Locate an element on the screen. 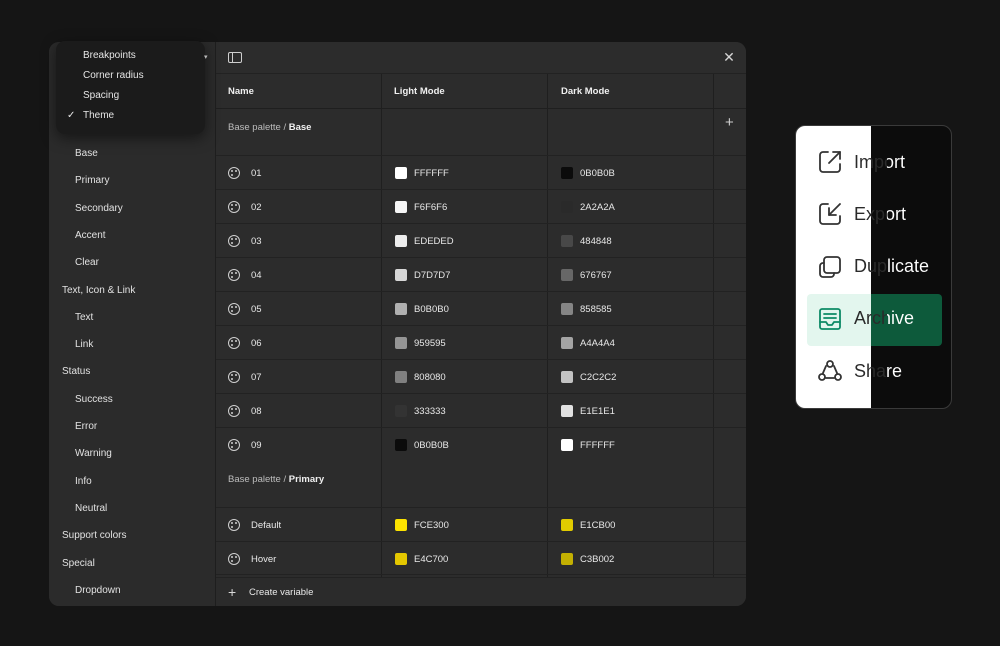  import-icon is located at coordinates (835, 162).